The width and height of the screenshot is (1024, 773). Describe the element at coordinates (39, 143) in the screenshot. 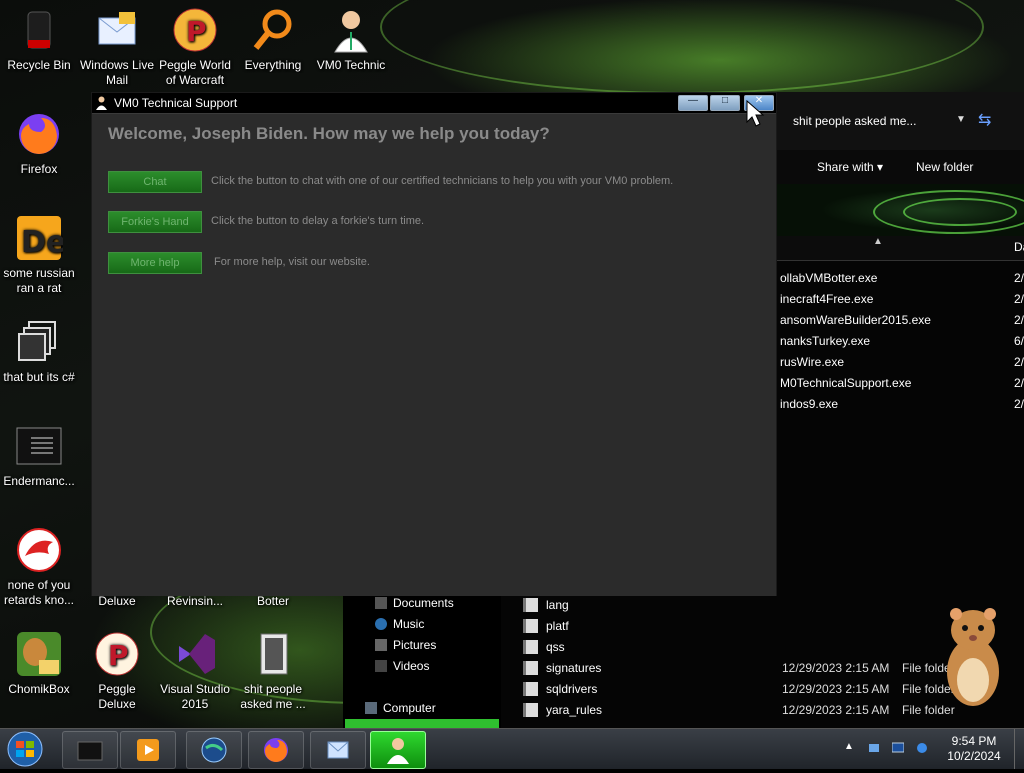

I see `desktop-icon-firefox: Firefox` at that location.